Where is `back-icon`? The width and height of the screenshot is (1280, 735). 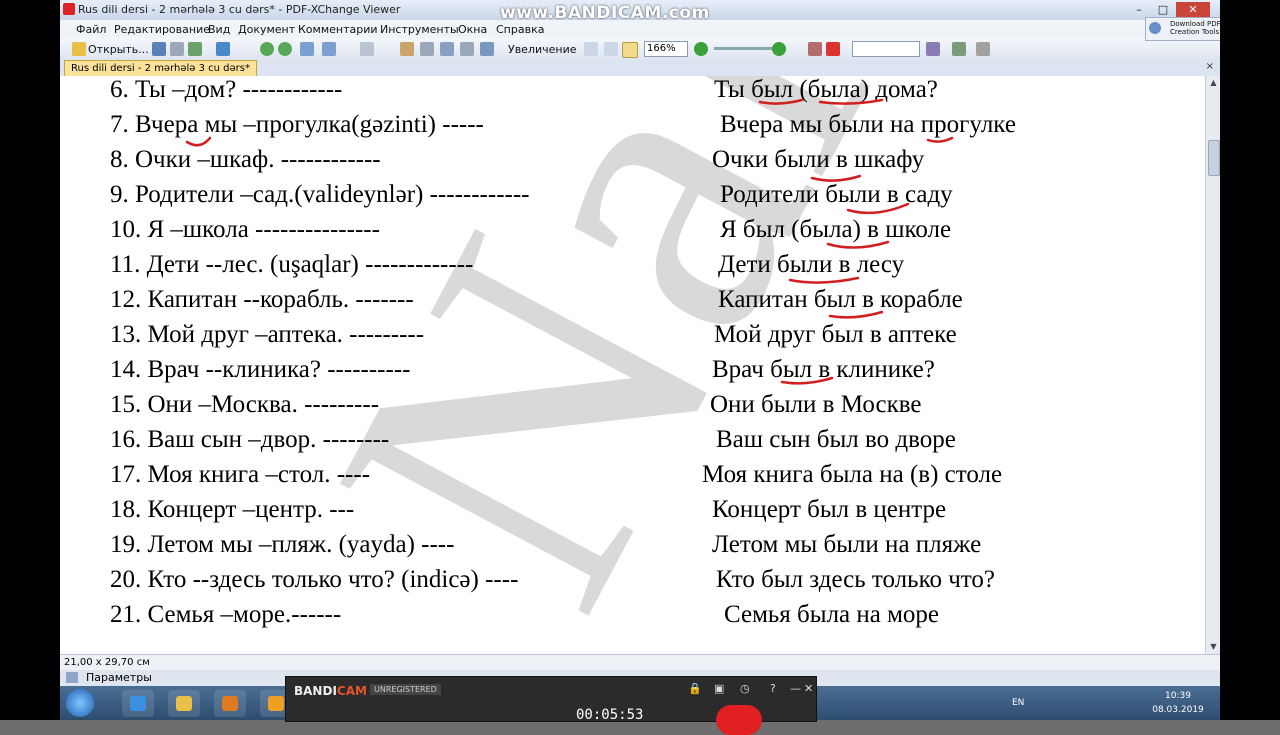
back-icon is located at coordinates (267, 49).